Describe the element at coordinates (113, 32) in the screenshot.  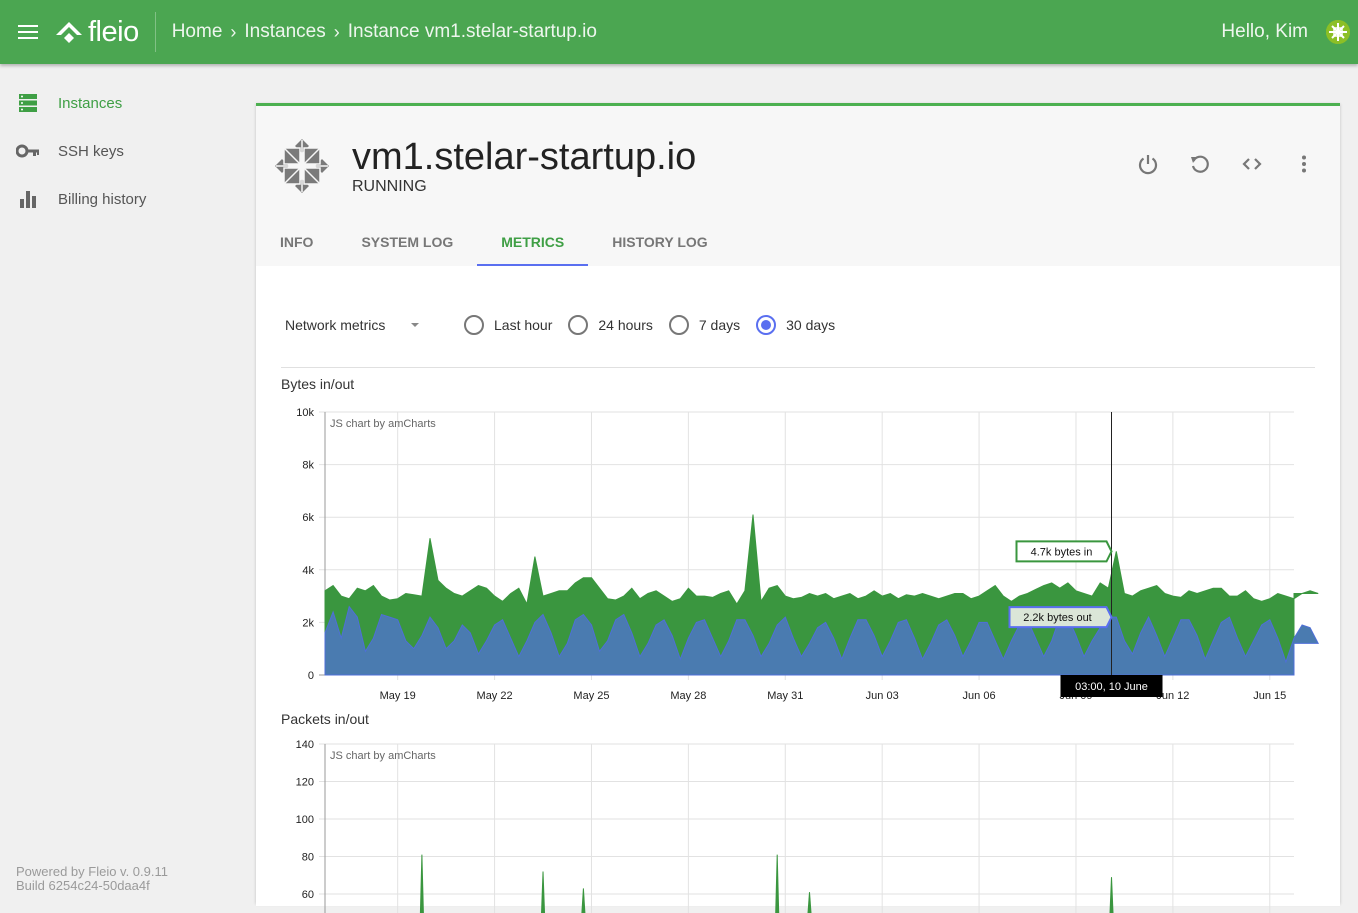
I see `brand-name: fleio` at that location.